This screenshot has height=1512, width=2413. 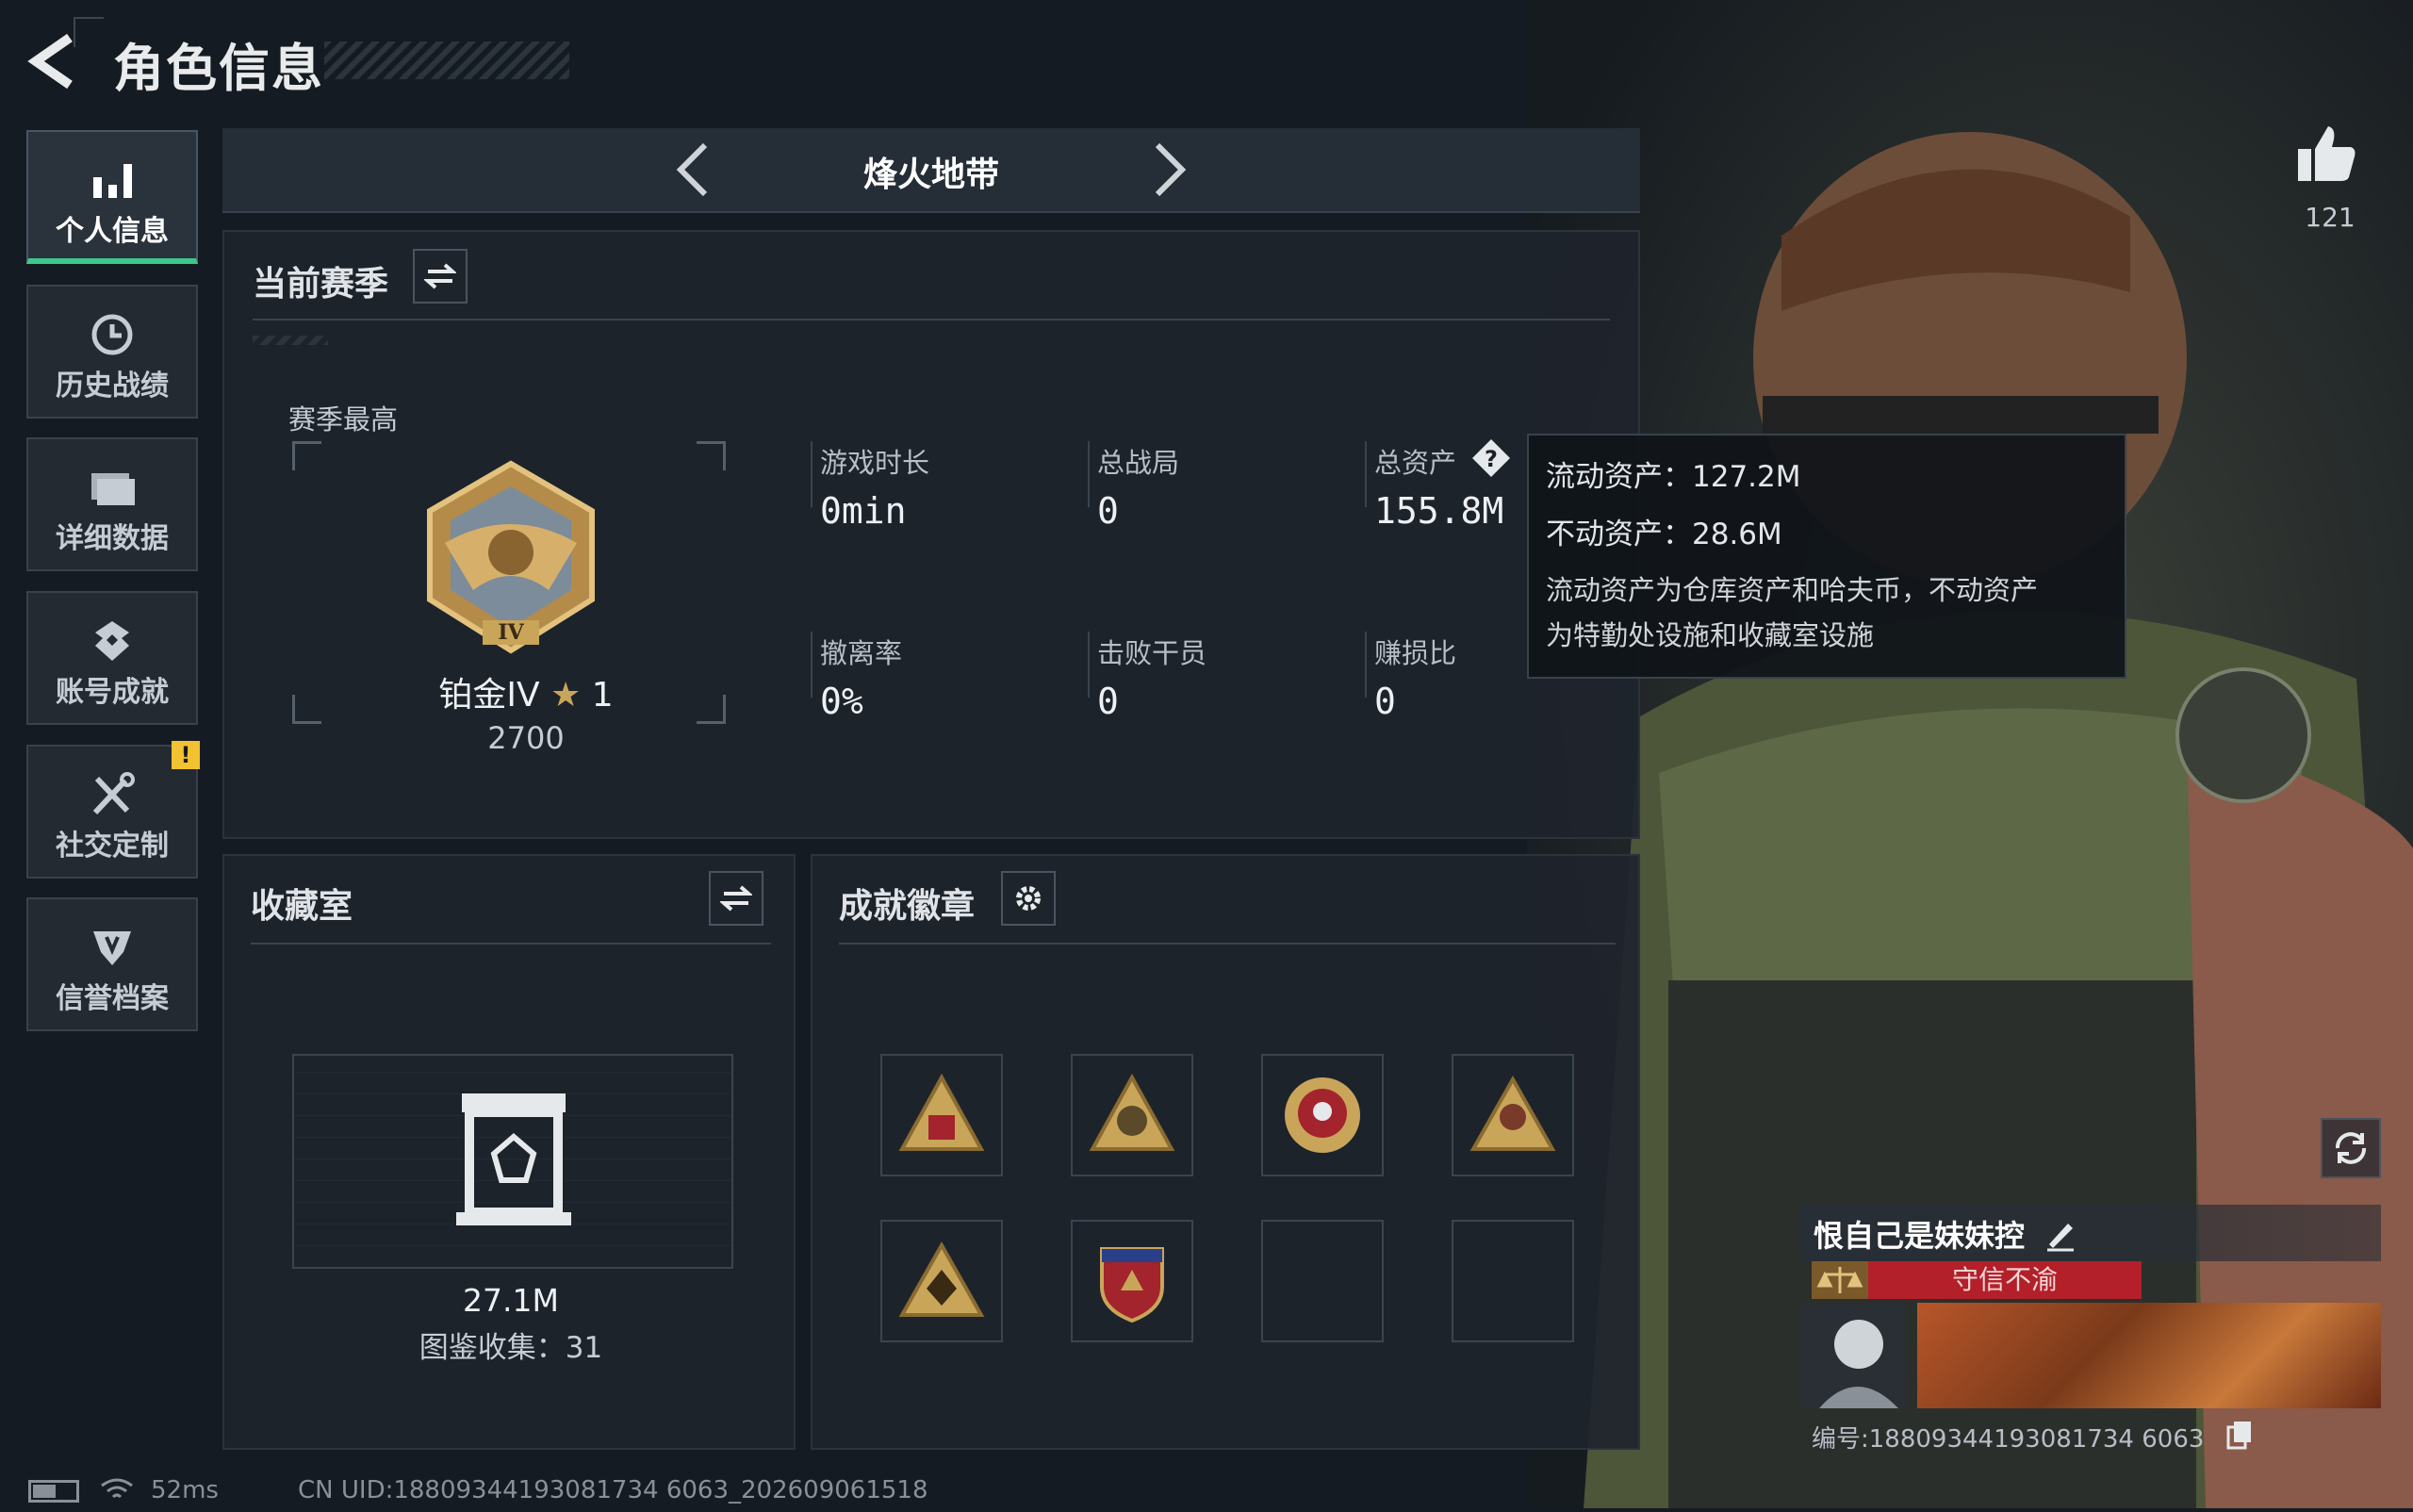 I want to click on avatar, so click(x=1853, y=1356).